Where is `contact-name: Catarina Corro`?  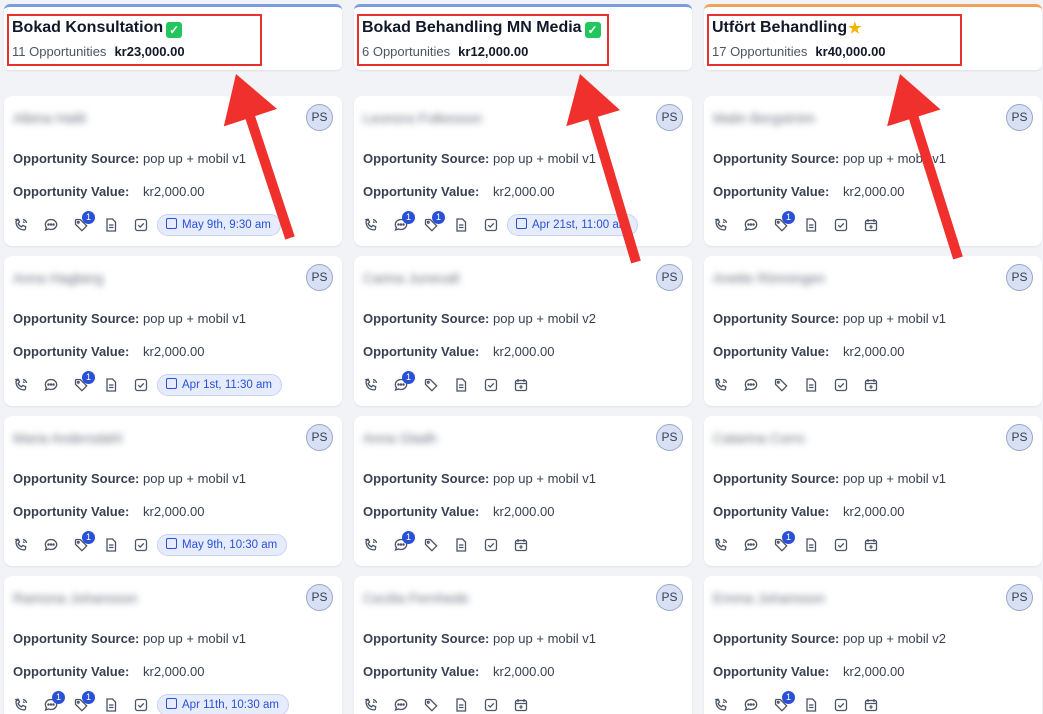
contact-name: Catarina Corro is located at coordinates (759, 438).